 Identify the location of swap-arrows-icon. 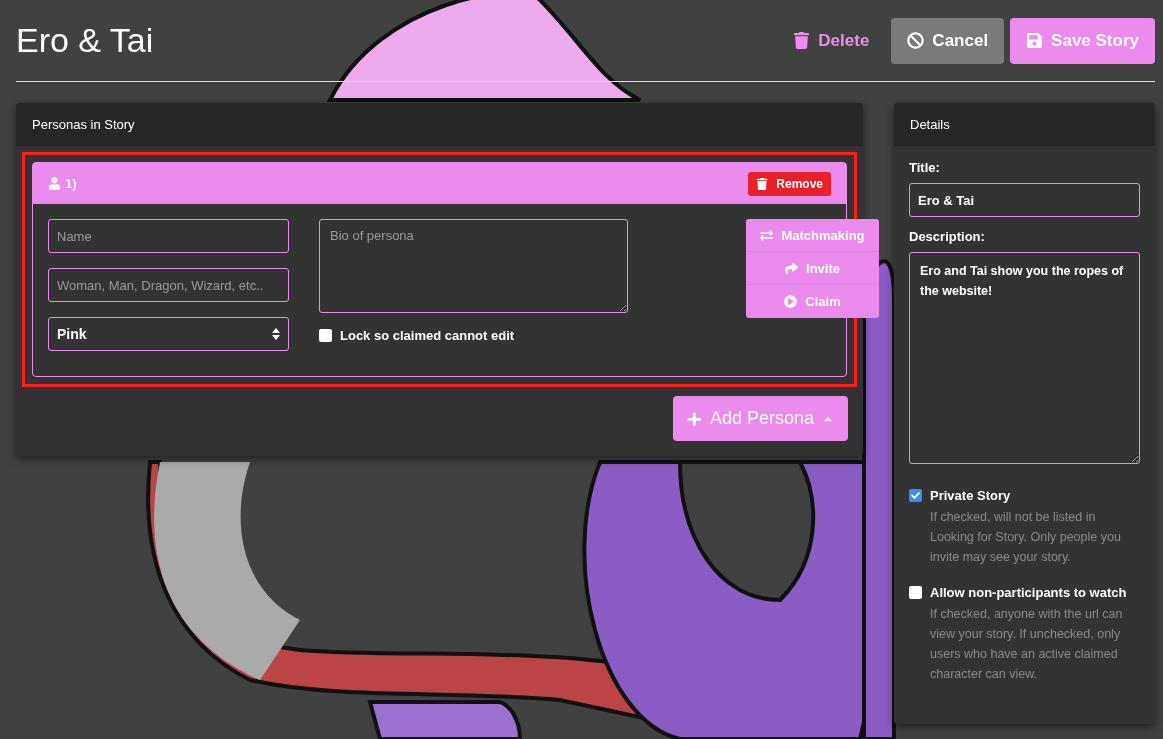
(767, 235).